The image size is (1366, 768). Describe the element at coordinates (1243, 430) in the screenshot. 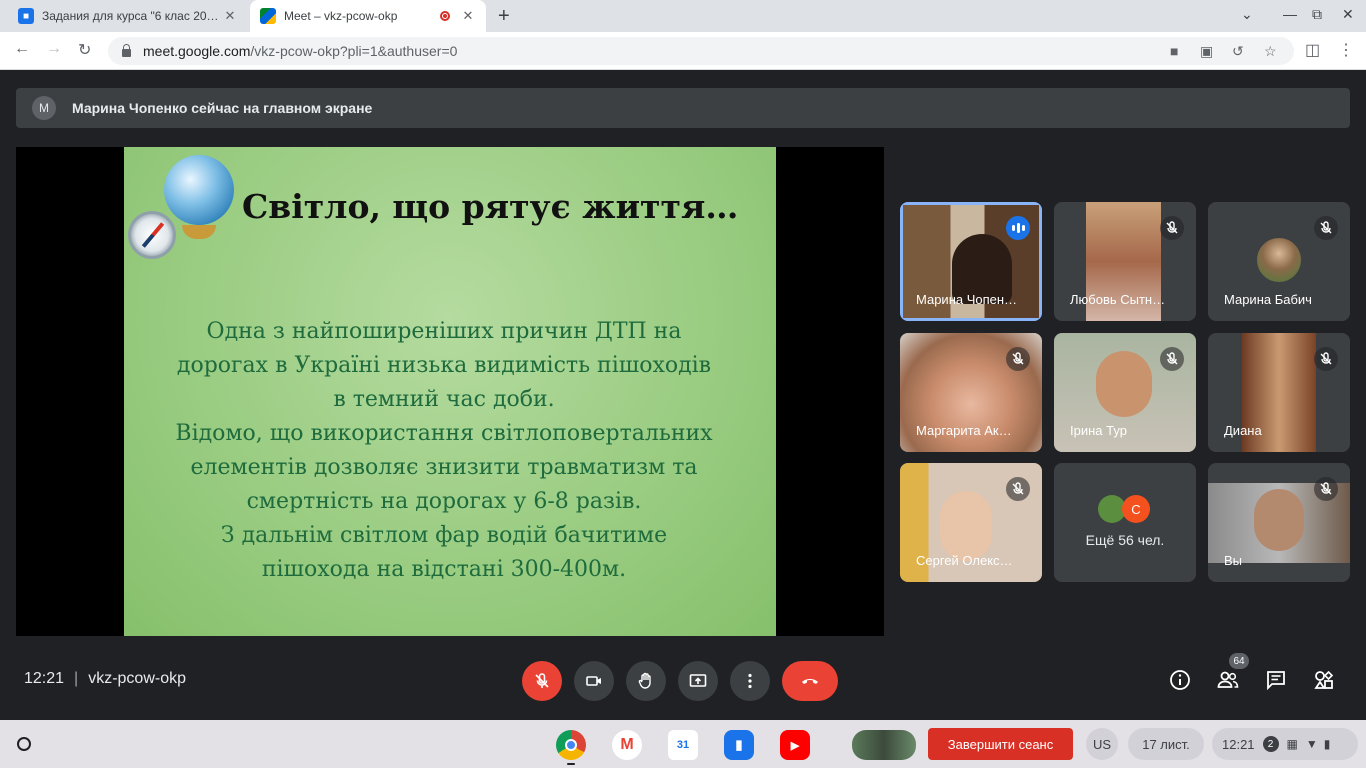

I see `participant-name: Диана` at that location.